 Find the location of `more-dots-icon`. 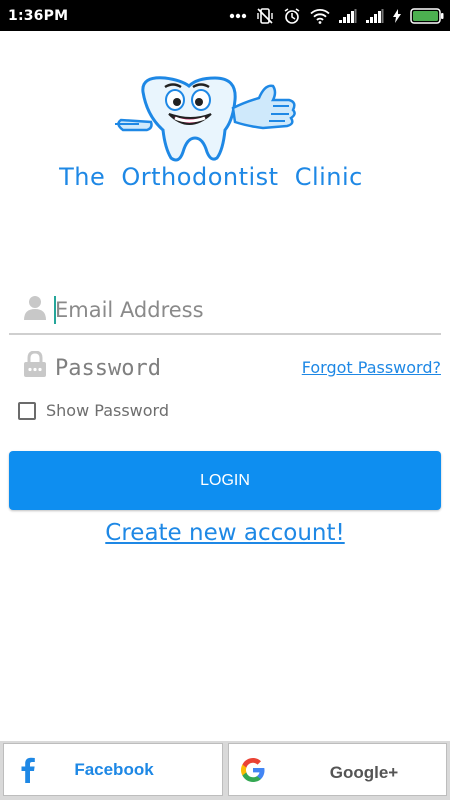

more-dots-icon is located at coordinates (238, 16).